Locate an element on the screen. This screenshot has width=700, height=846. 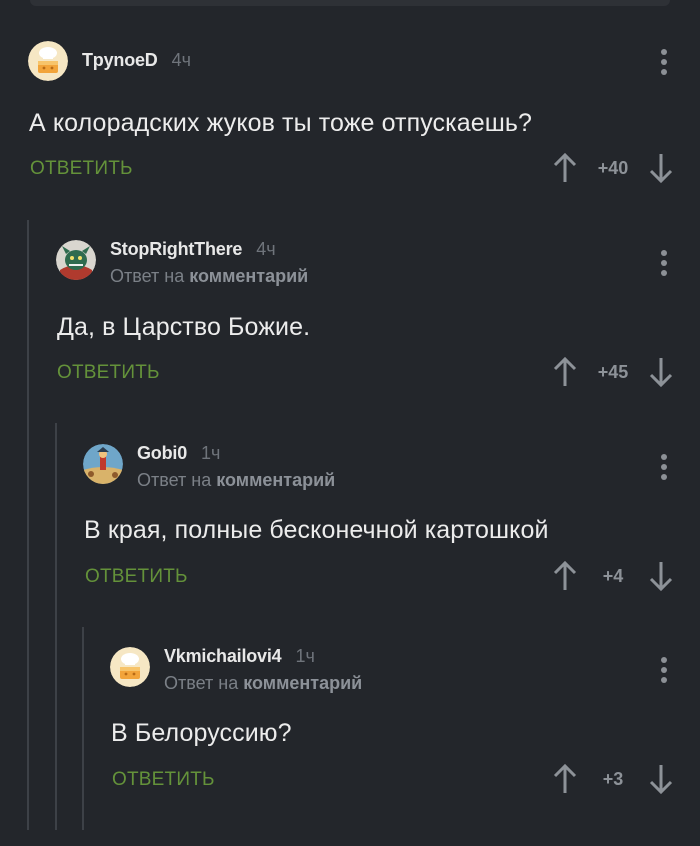
vote-controls: +3 is located at coordinates (613, 779).